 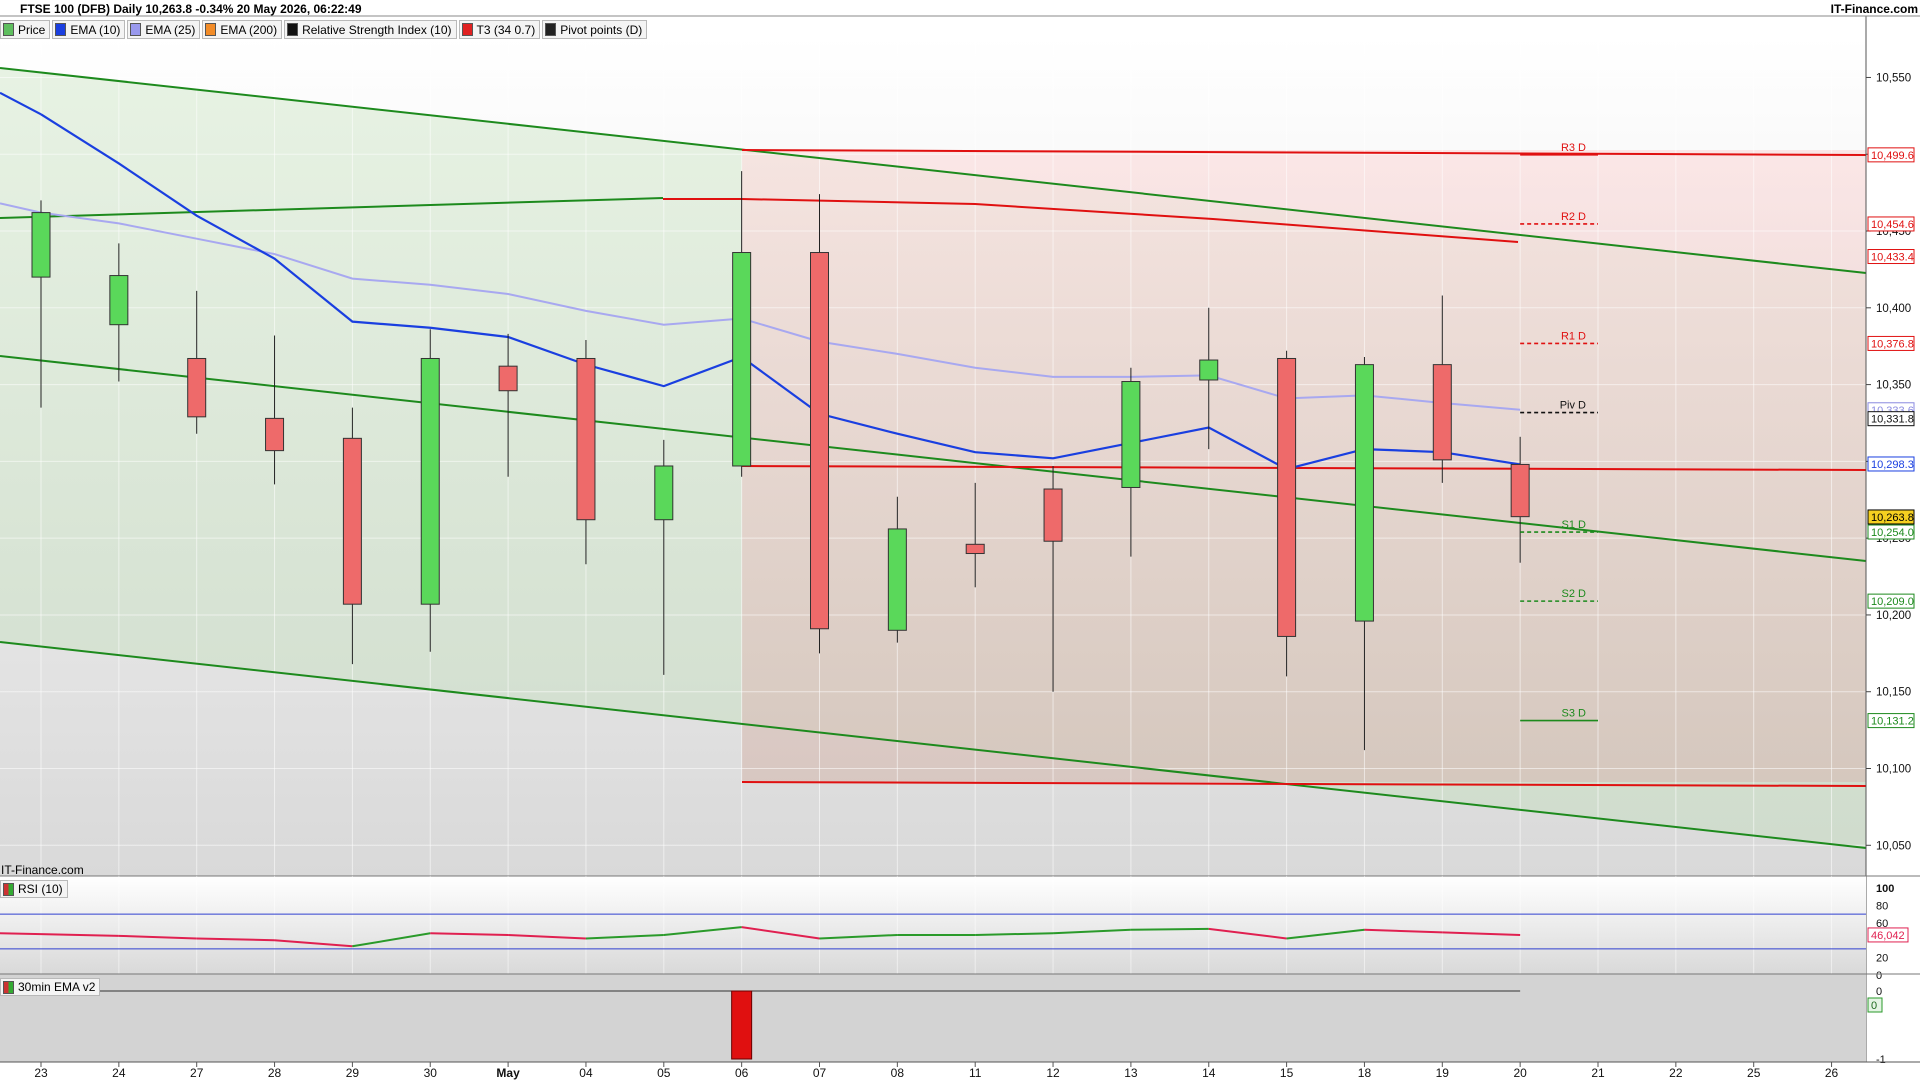 What do you see at coordinates (820, 1073) in the screenshot?
I see `x-tick-label: 07` at bounding box center [820, 1073].